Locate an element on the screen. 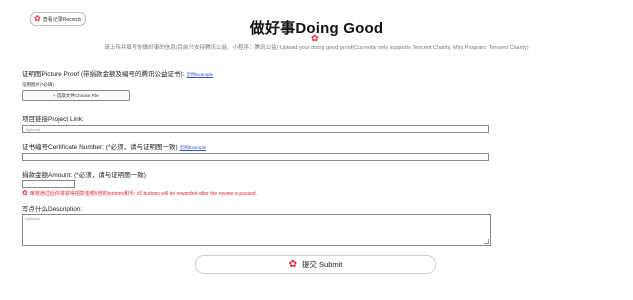  picture-proof-sublabel: 证明图片(*必填) is located at coordinates (38, 84).